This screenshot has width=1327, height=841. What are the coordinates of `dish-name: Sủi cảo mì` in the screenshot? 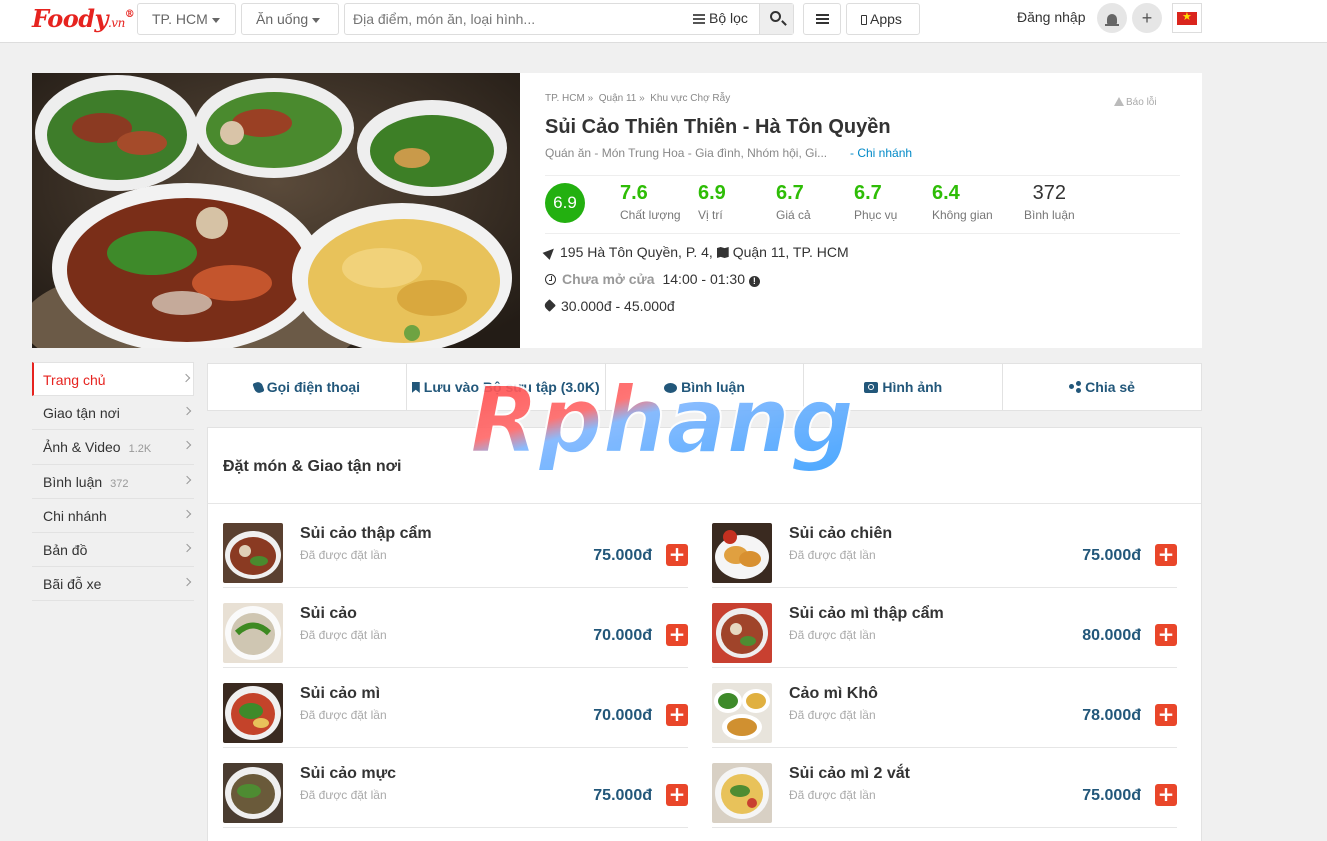 It's located at (340, 693).